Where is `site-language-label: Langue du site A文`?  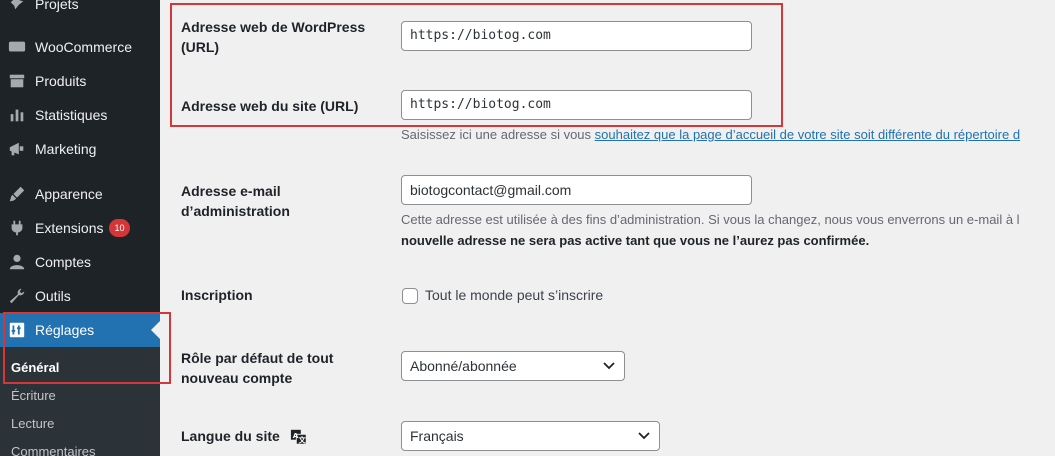
site-language-label: Langue du site A文 is located at coordinates (276, 436).